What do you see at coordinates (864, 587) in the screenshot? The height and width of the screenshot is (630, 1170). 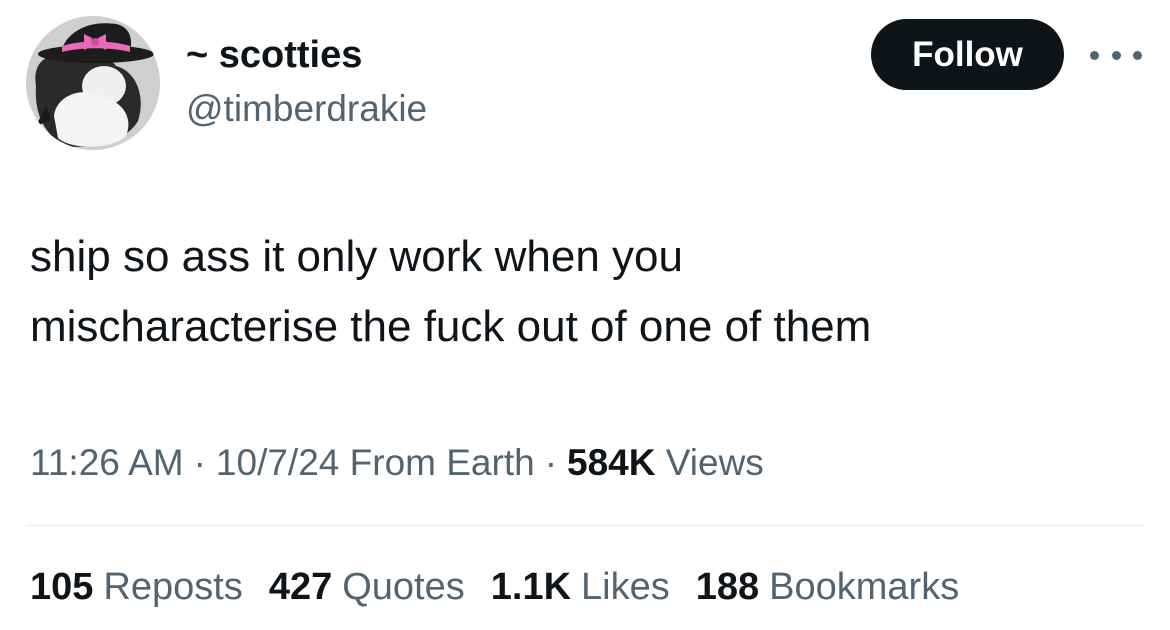 I see `bookmarks-label: Bookmarks` at bounding box center [864, 587].